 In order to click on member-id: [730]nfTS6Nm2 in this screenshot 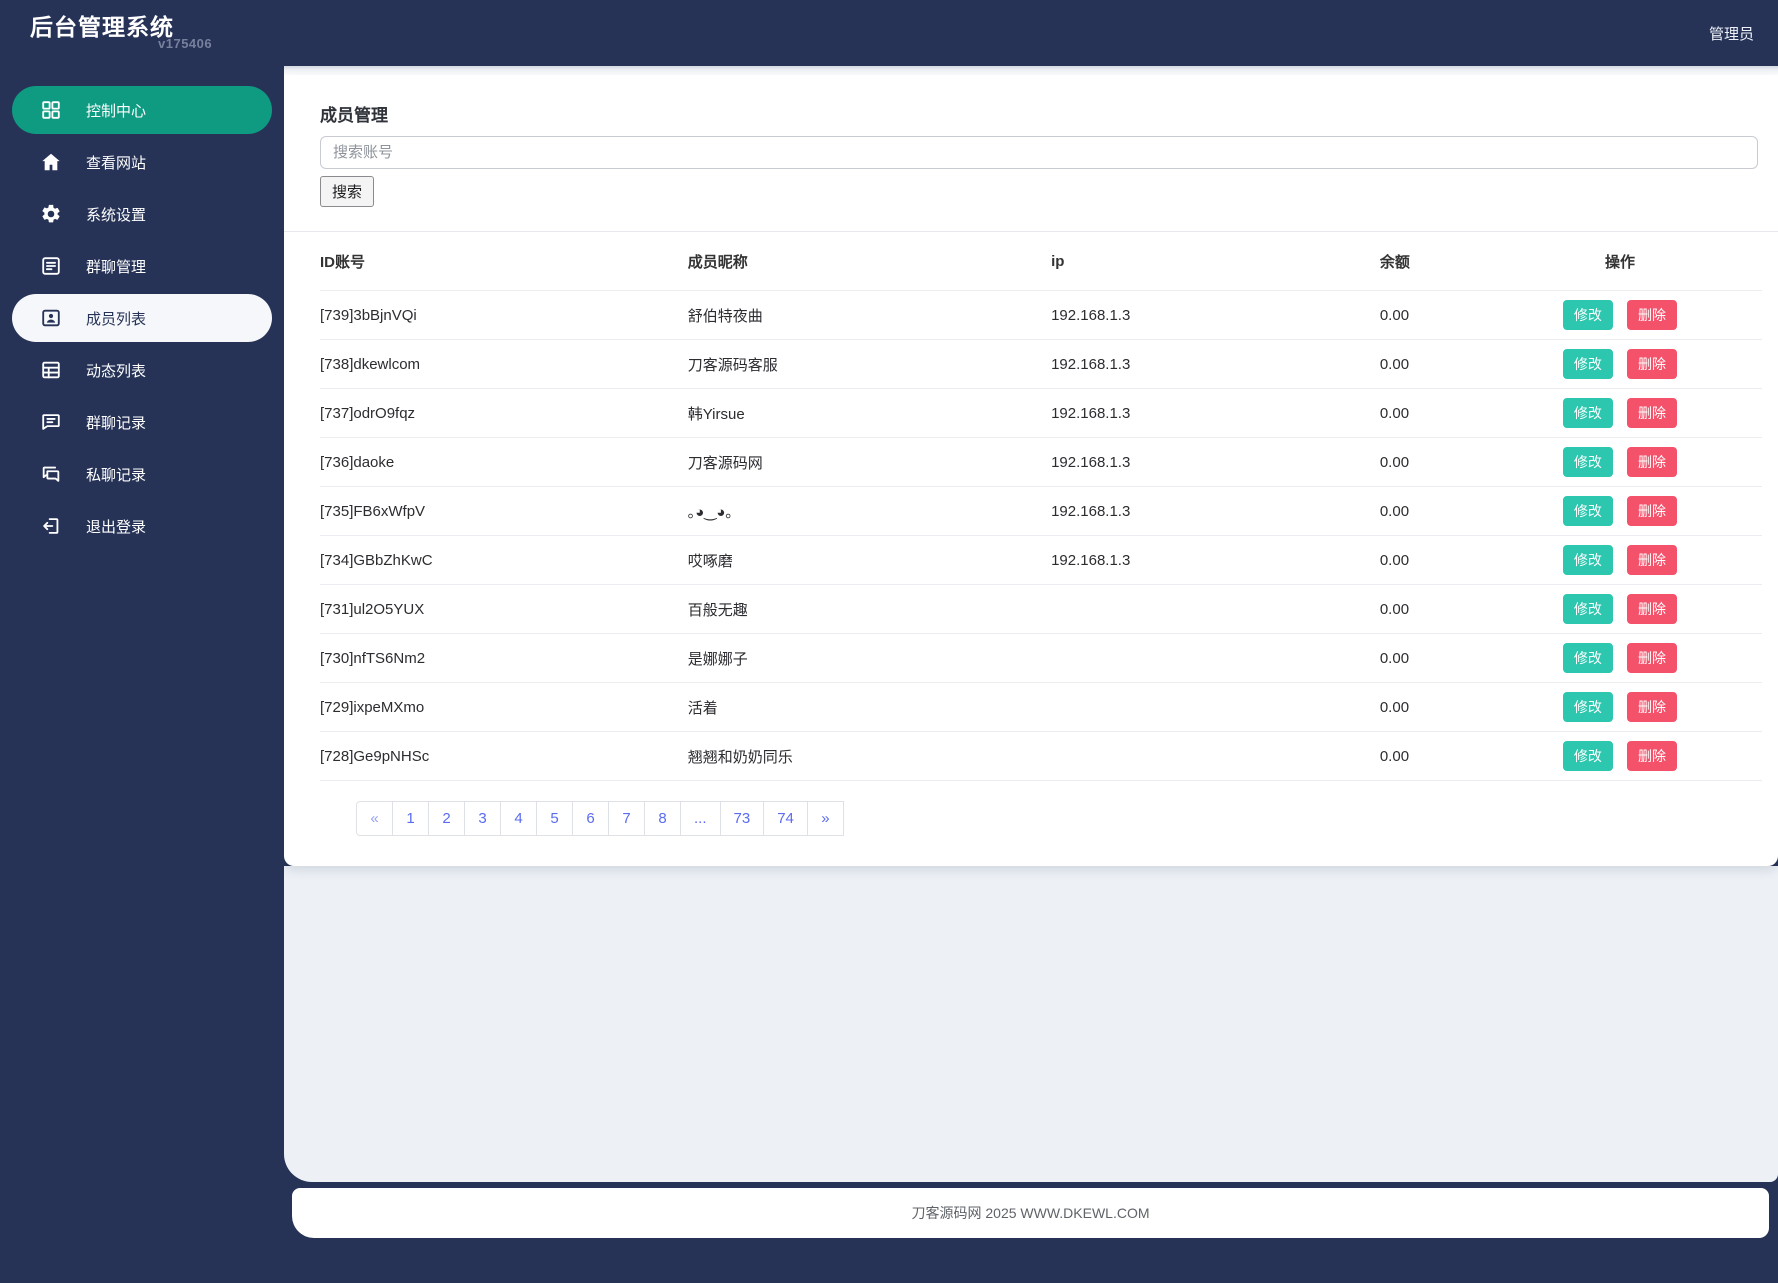, I will do `click(504, 658)`.